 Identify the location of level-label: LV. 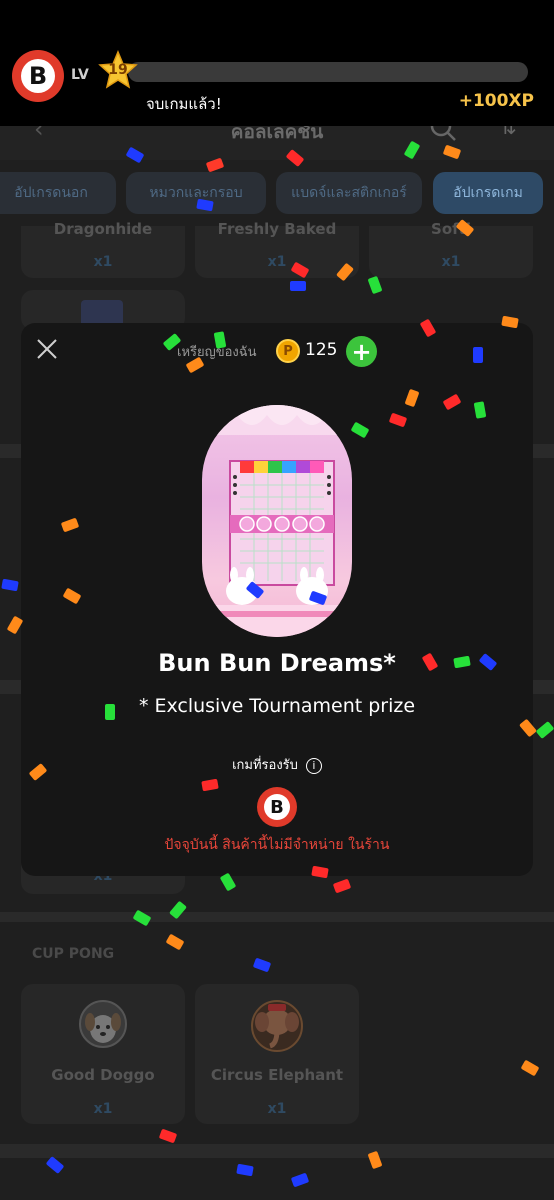
(80, 75).